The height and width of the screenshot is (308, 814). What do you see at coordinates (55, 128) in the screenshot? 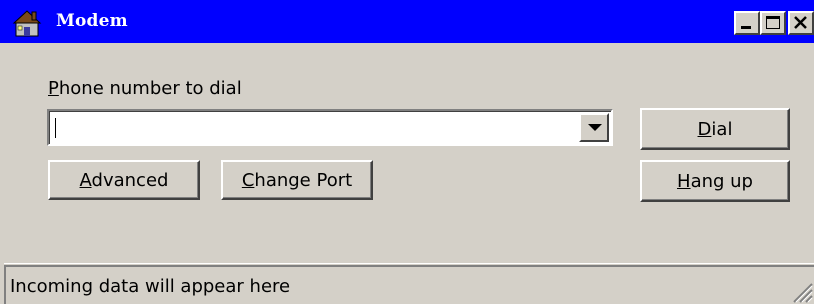
I see `text-caret` at bounding box center [55, 128].